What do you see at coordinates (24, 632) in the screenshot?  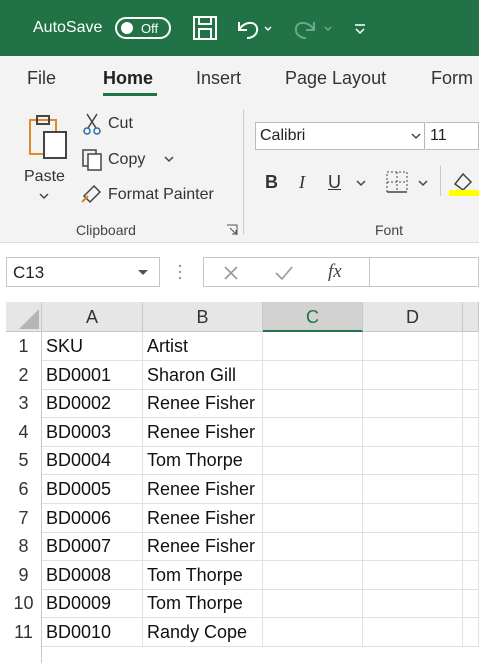 I see `row-header: 11` at bounding box center [24, 632].